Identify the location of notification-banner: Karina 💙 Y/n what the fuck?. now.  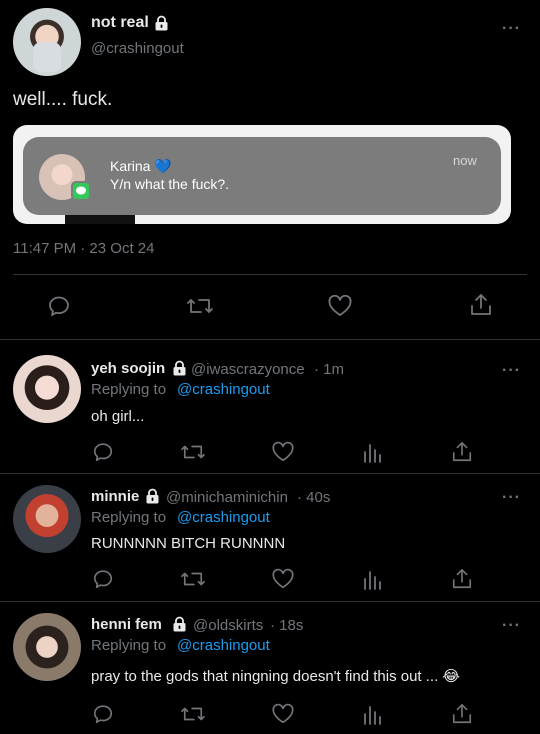
(262, 176).